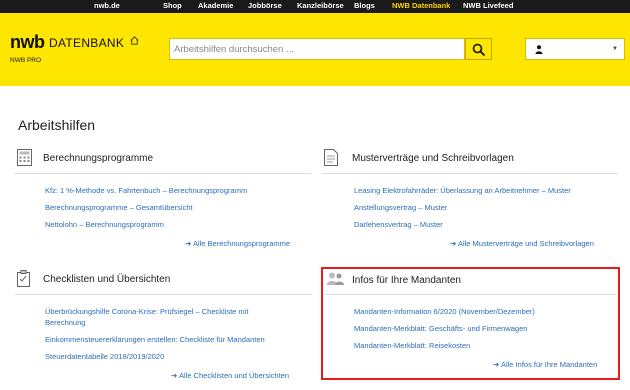 The width and height of the screenshot is (630, 390). I want to click on logo-datenbank: DATENBANK, so click(86, 43).